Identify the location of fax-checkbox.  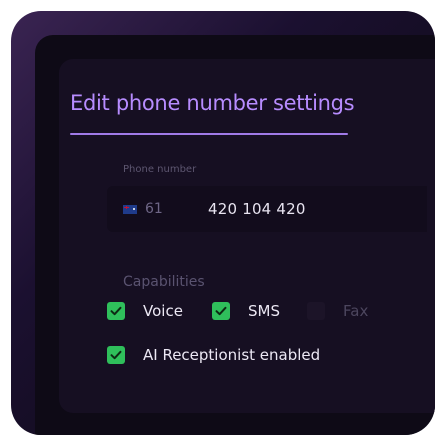
(316, 311).